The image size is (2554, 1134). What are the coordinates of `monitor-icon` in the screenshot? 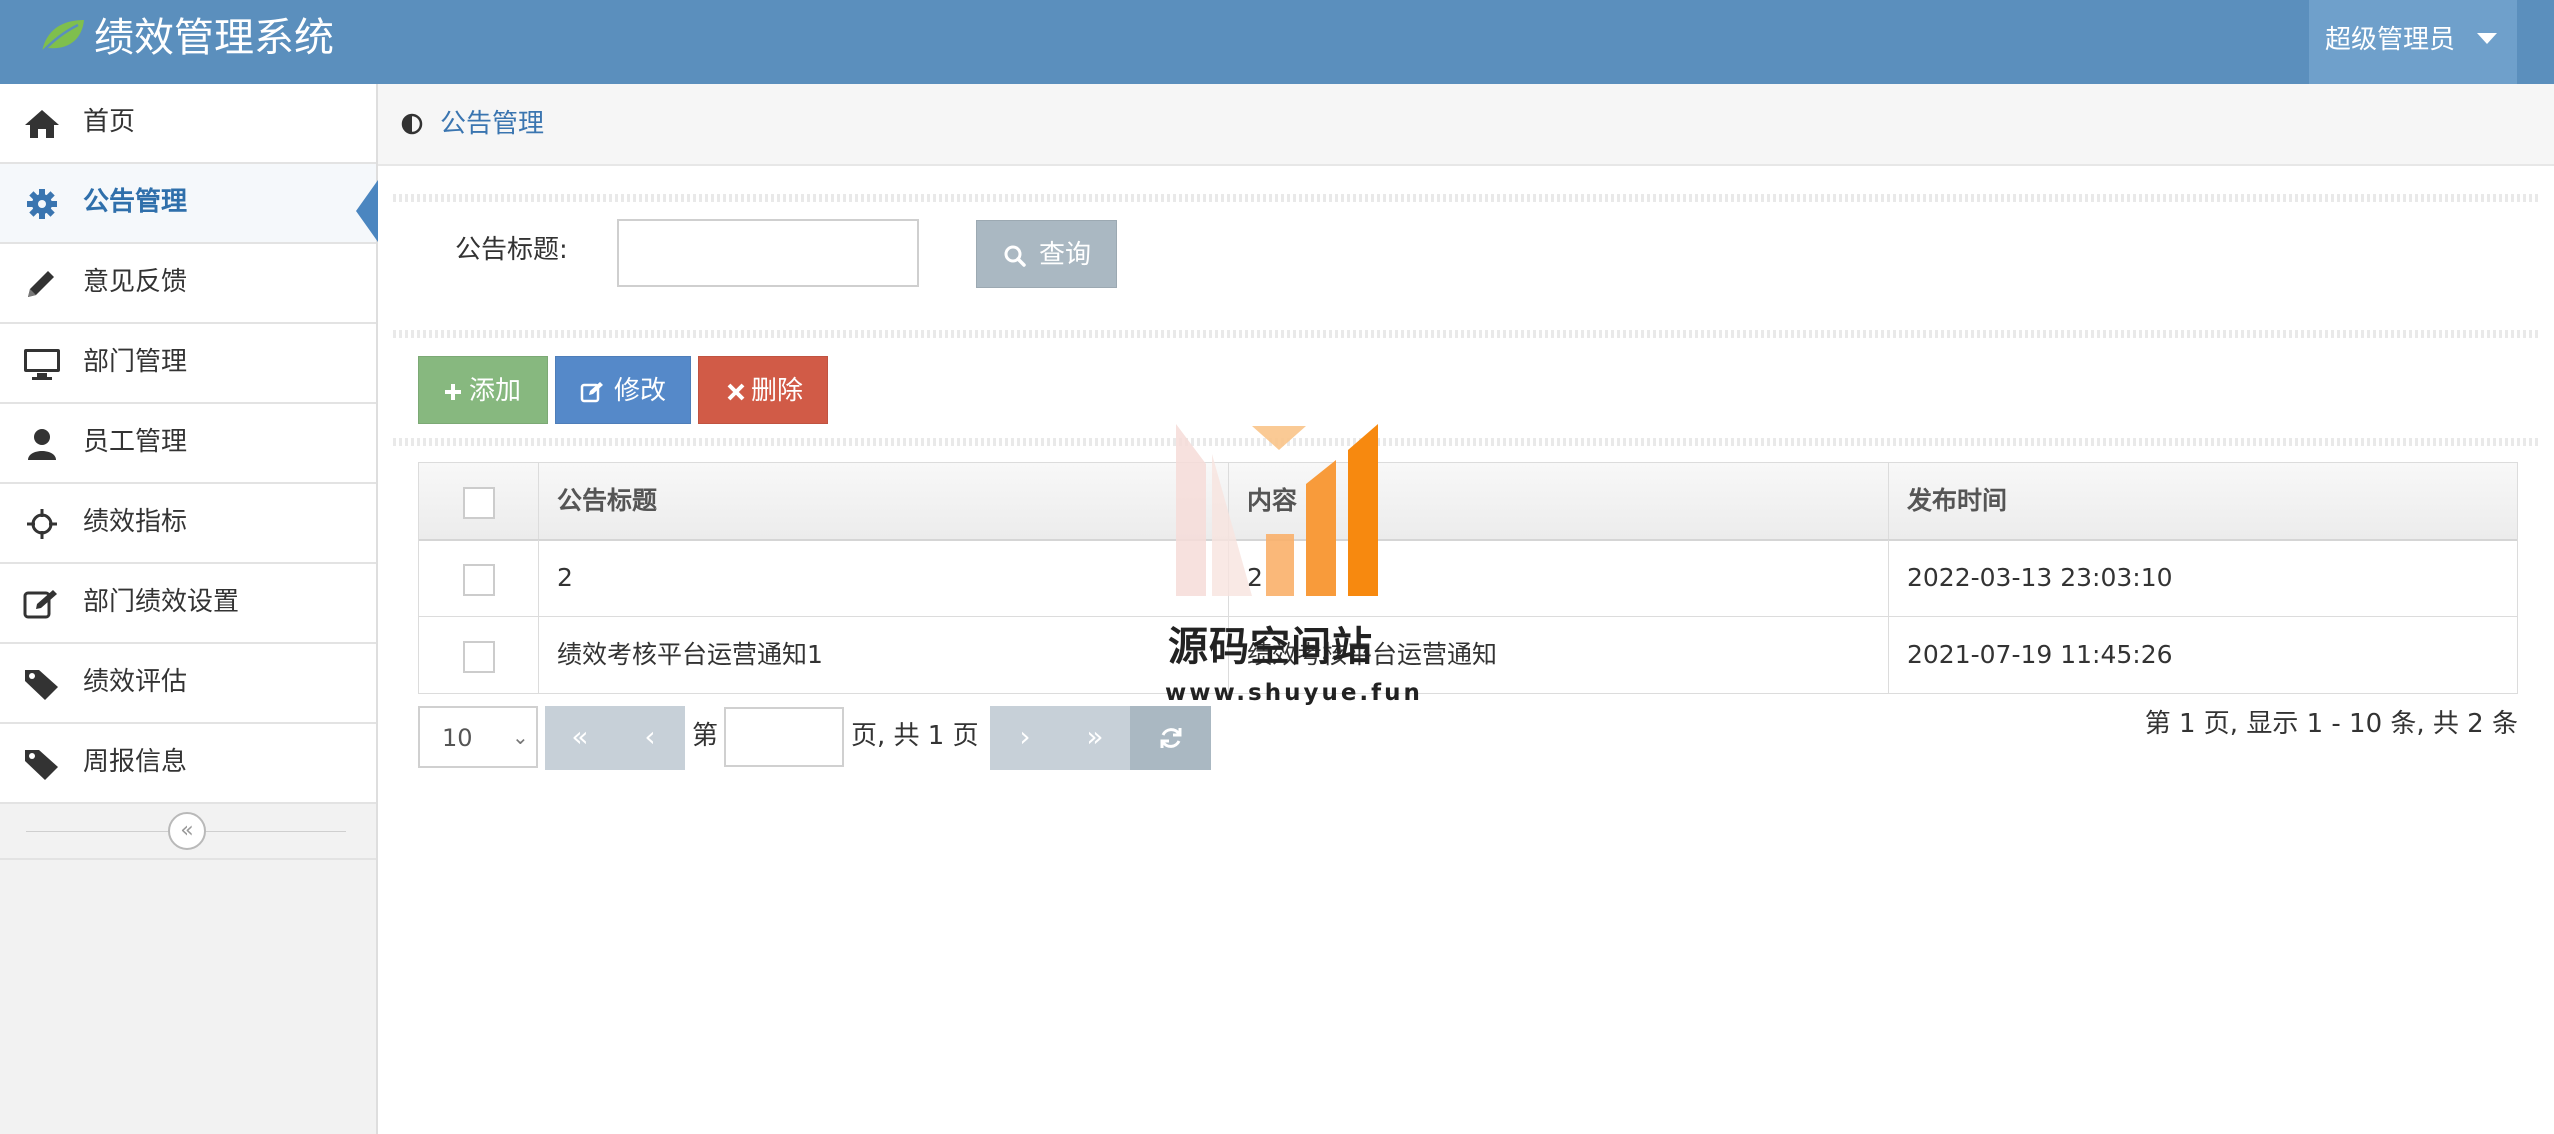 It's located at (42, 364).